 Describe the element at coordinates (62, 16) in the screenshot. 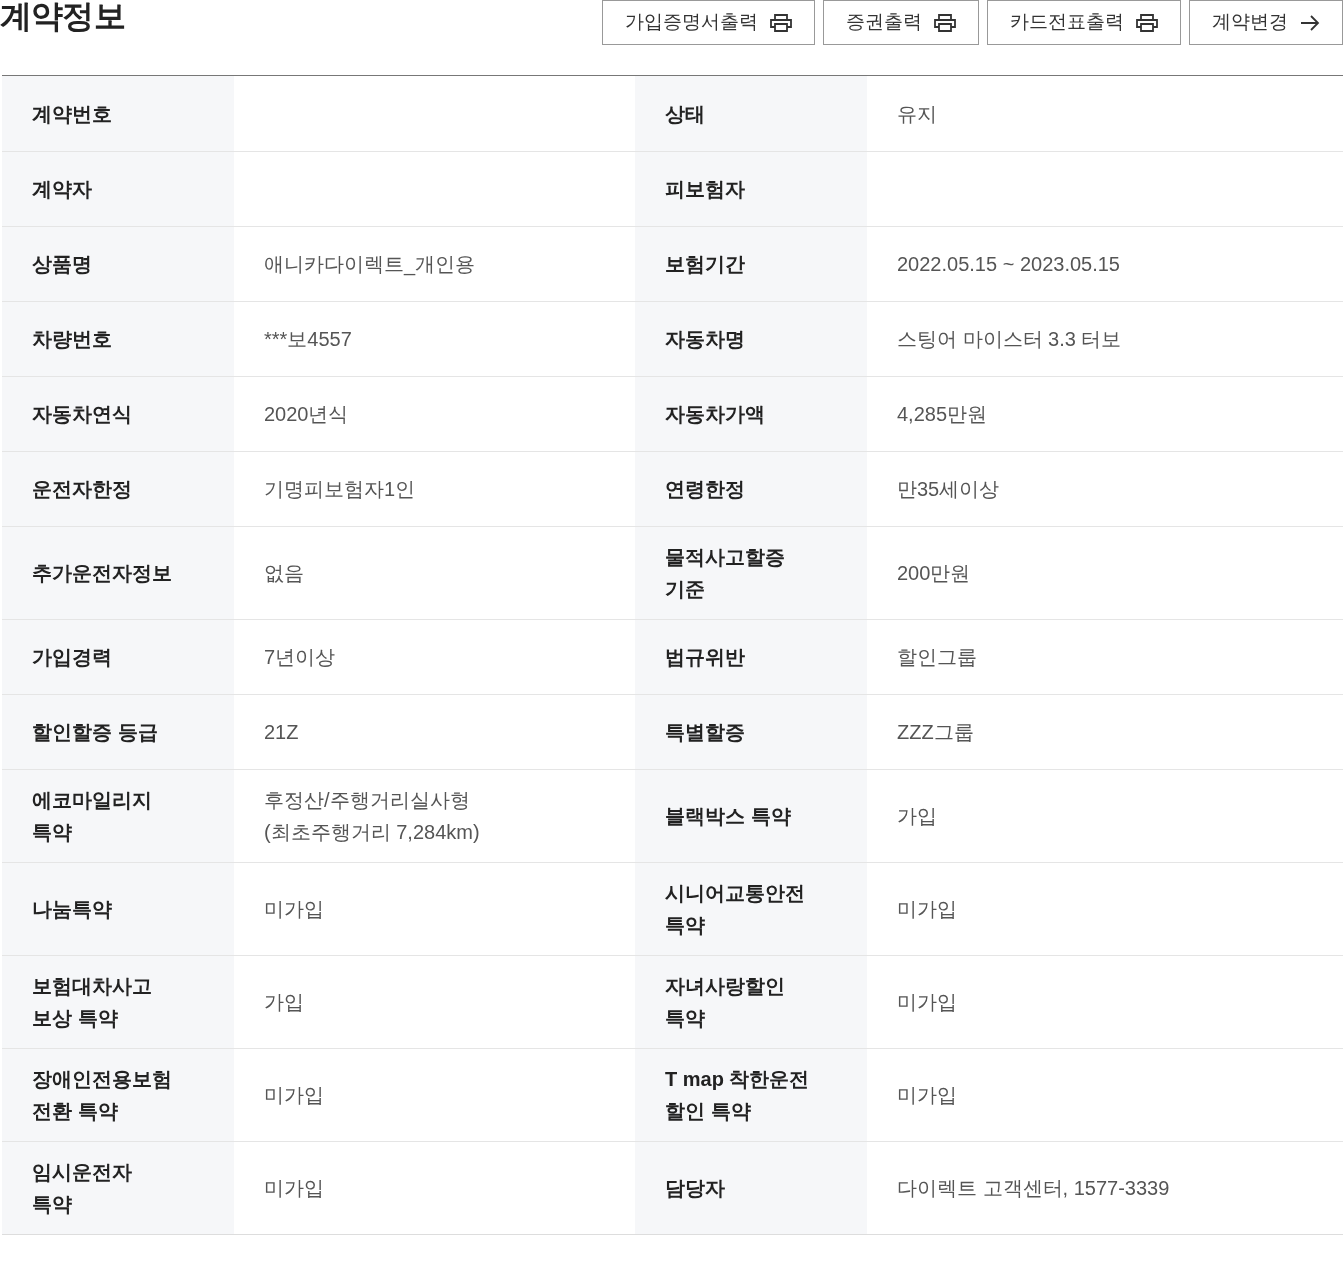

I see `page-title: 계약정보` at that location.